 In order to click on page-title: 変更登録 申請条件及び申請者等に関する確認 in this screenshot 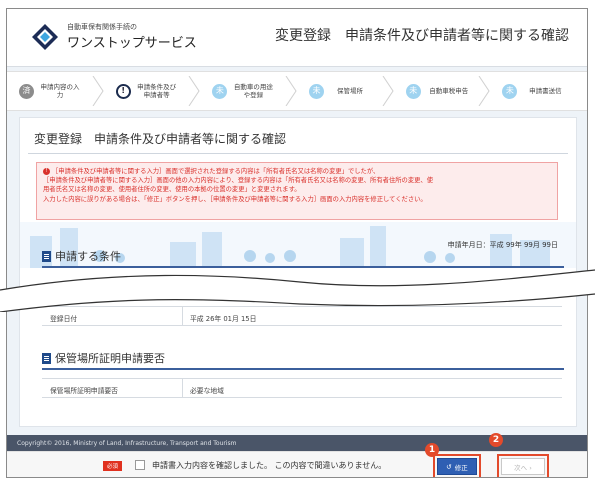, I will do `click(422, 36)`.